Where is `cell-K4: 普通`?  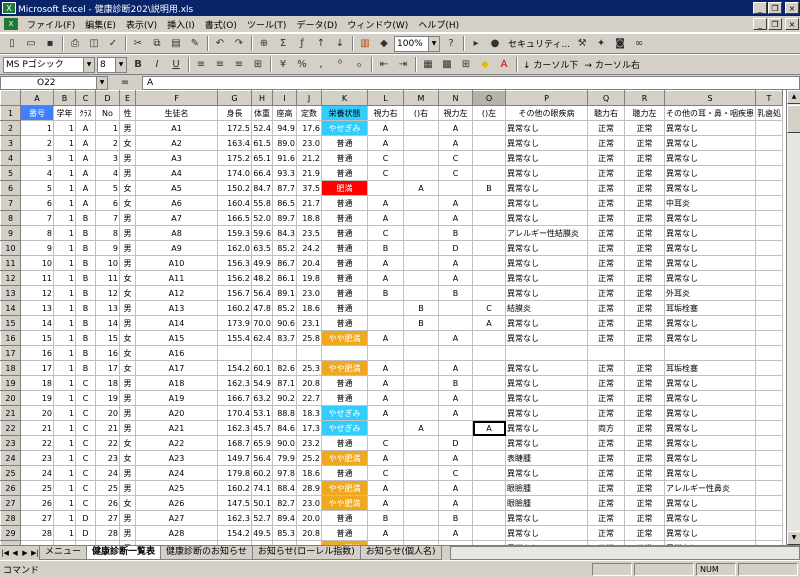
cell-K4: 普通 is located at coordinates (344, 158).